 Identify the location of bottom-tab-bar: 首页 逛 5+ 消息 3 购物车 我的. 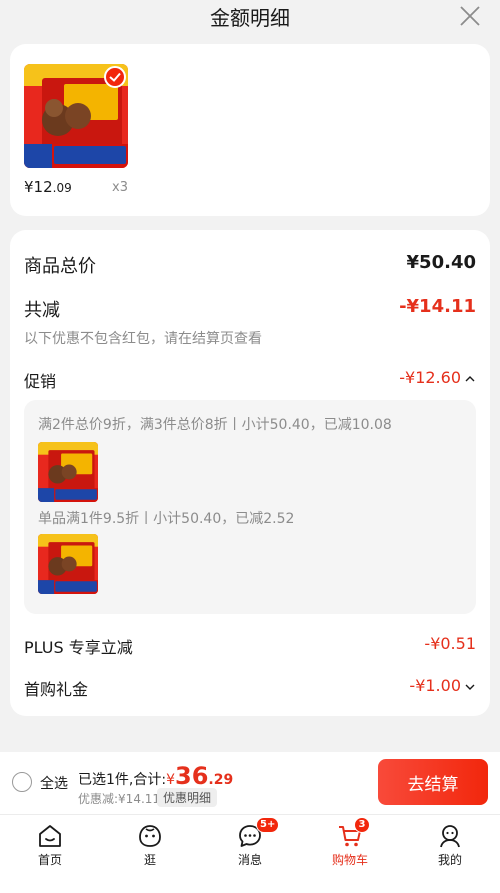
(250, 853).